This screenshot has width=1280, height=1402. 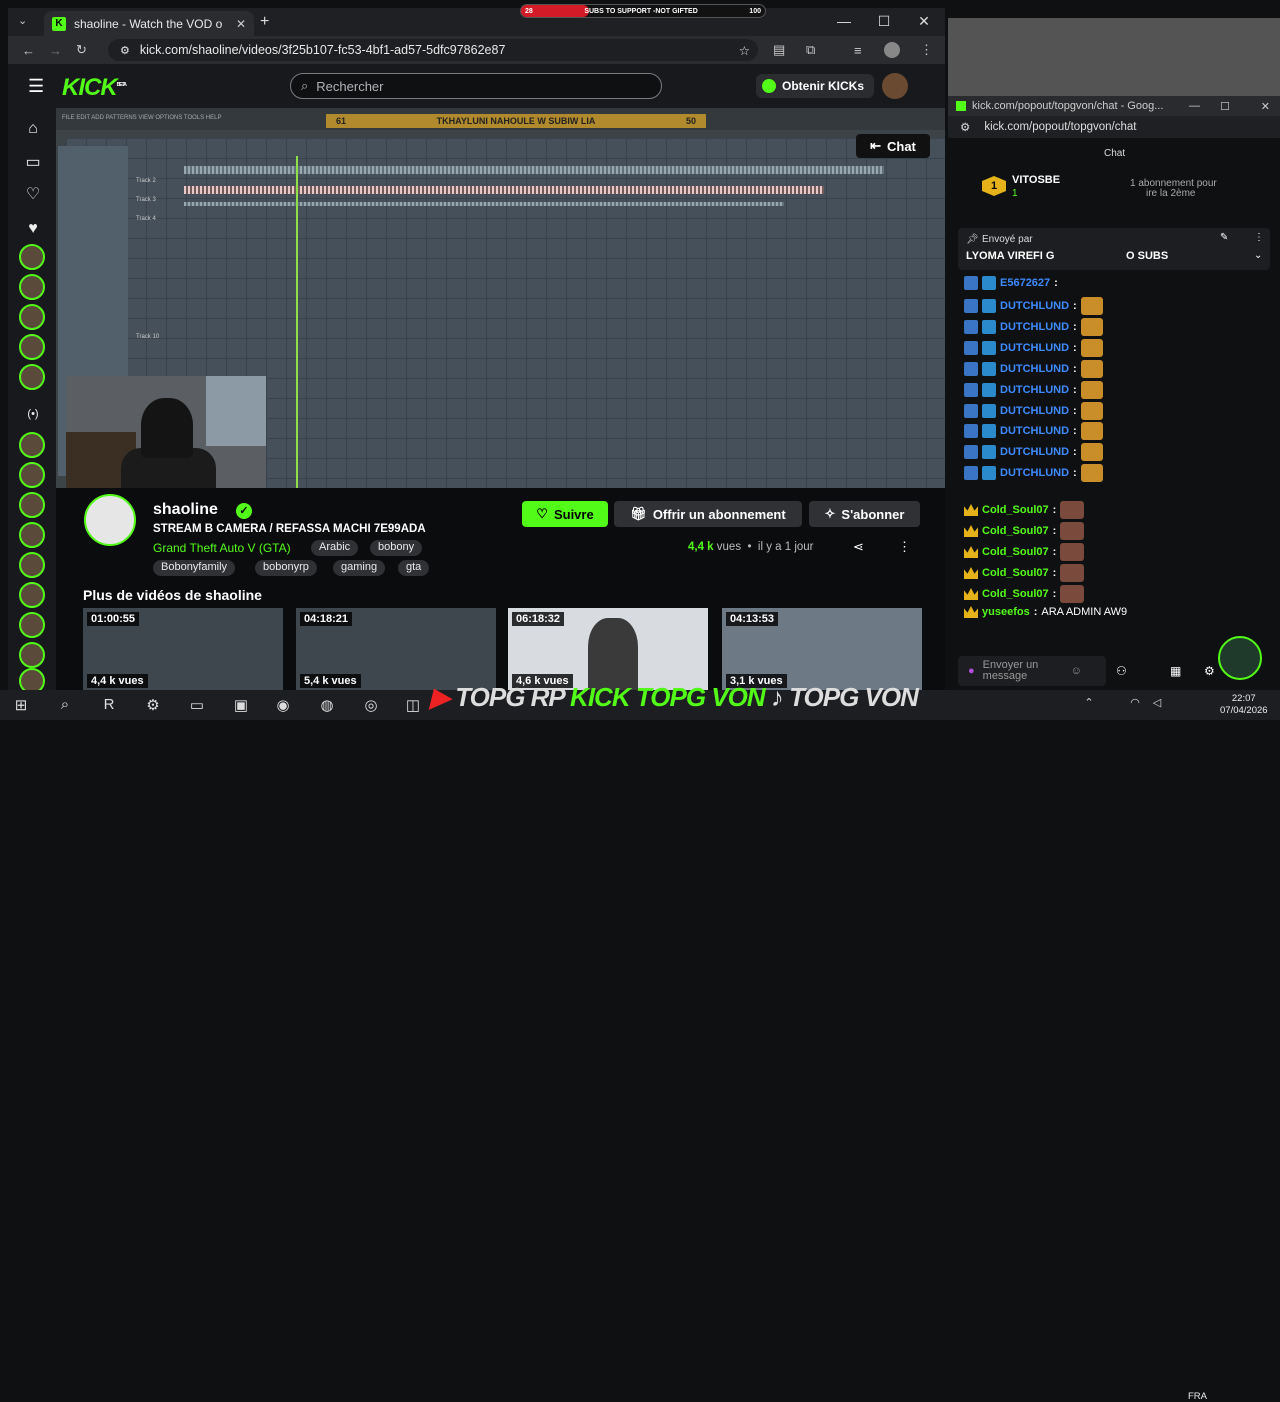 What do you see at coordinates (81, 50) in the screenshot?
I see `reload-icon: ↻` at bounding box center [81, 50].